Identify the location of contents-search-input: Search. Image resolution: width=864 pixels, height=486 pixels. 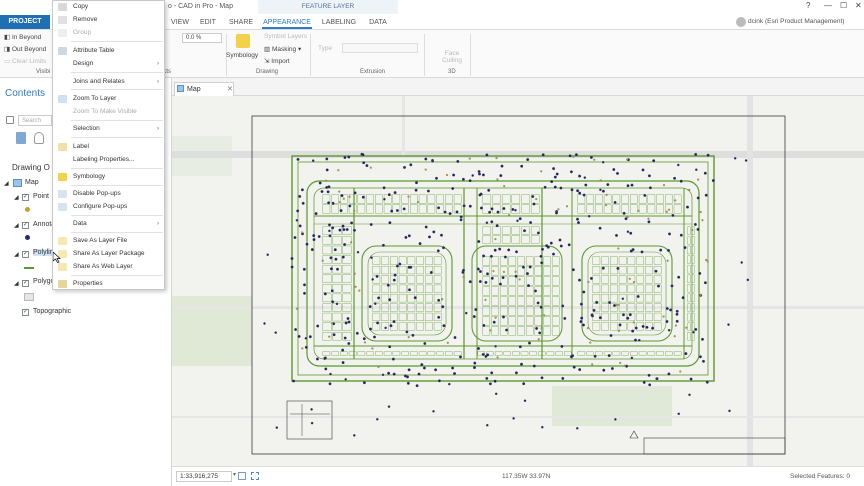
(35, 120).